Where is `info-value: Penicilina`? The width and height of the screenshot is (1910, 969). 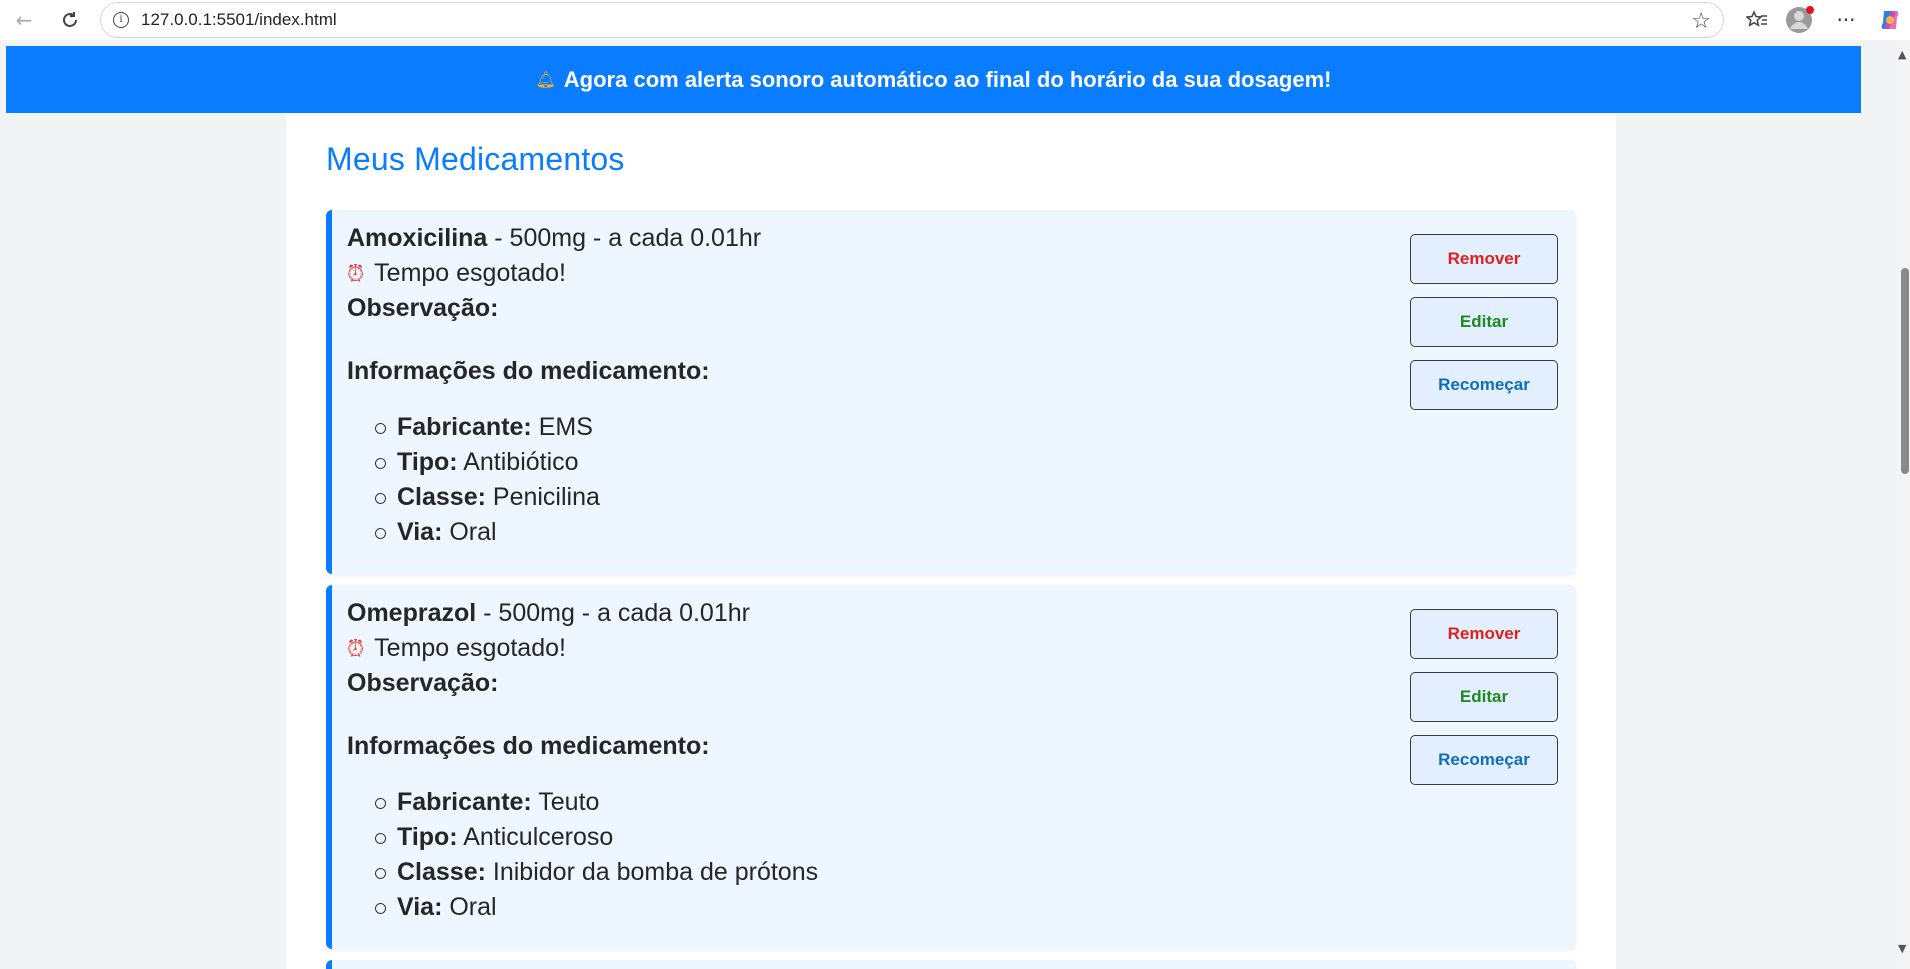
info-value: Penicilina is located at coordinates (542, 497).